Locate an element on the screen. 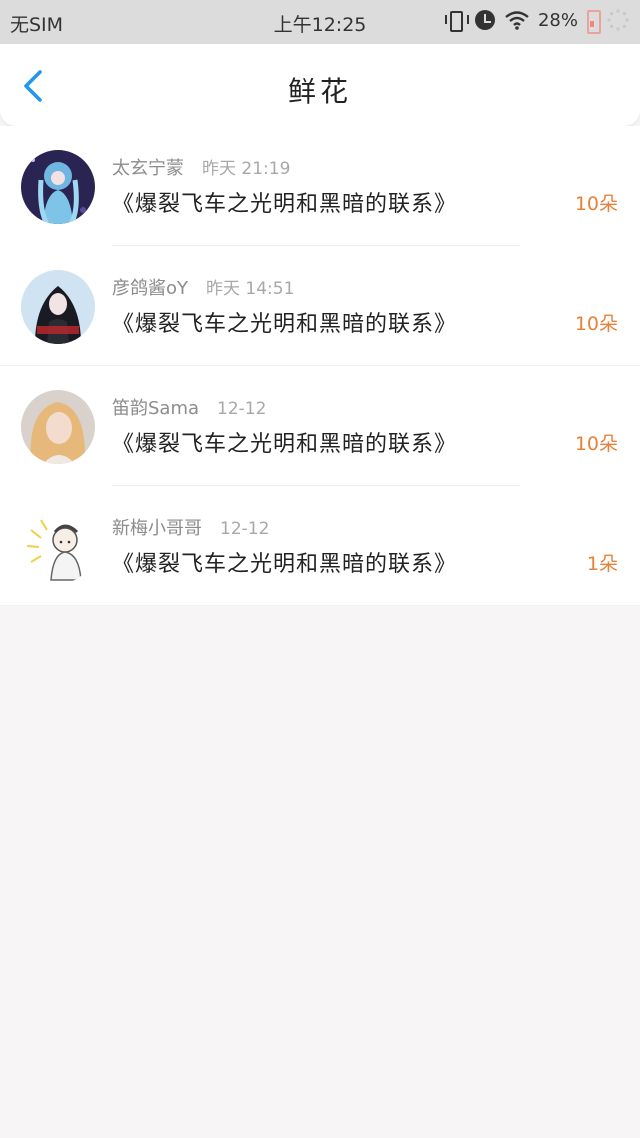  user-name: 新梅小哥哥 is located at coordinates (157, 528).